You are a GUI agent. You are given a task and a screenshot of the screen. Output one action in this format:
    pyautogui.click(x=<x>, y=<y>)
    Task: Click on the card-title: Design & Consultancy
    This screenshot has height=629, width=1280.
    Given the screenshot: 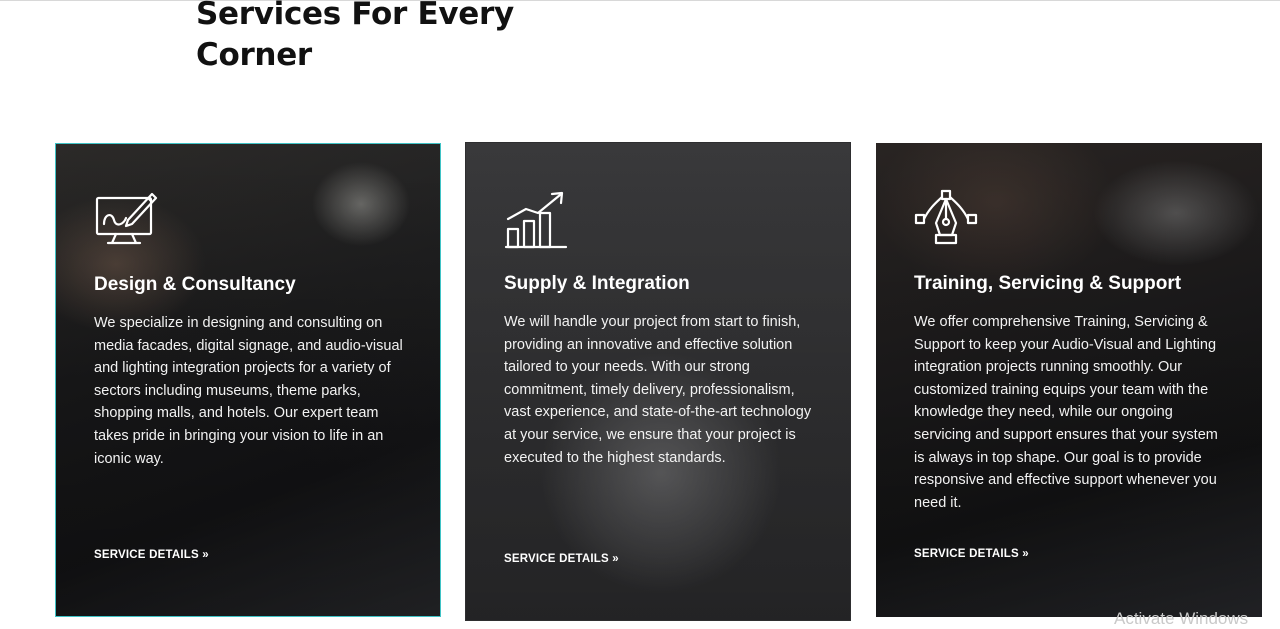 What is the action you would take?
    pyautogui.click(x=195, y=284)
    